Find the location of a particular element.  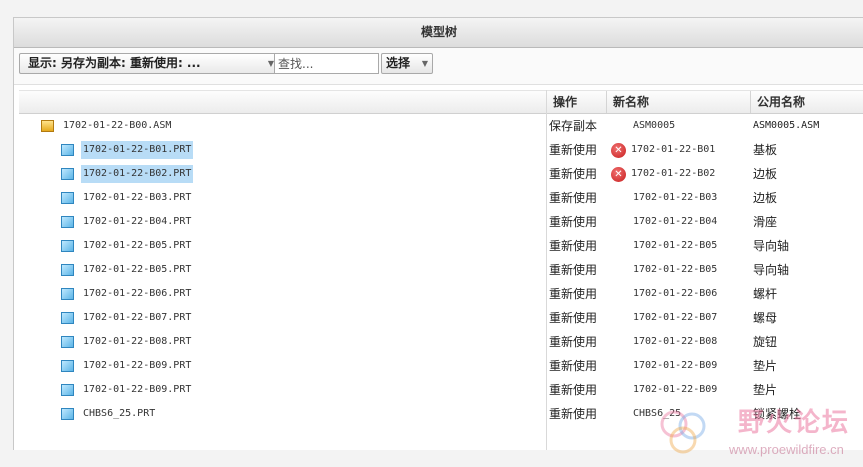

tree-item-name: 1702-01-22-B08.PRT is located at coordinates (137, 342).